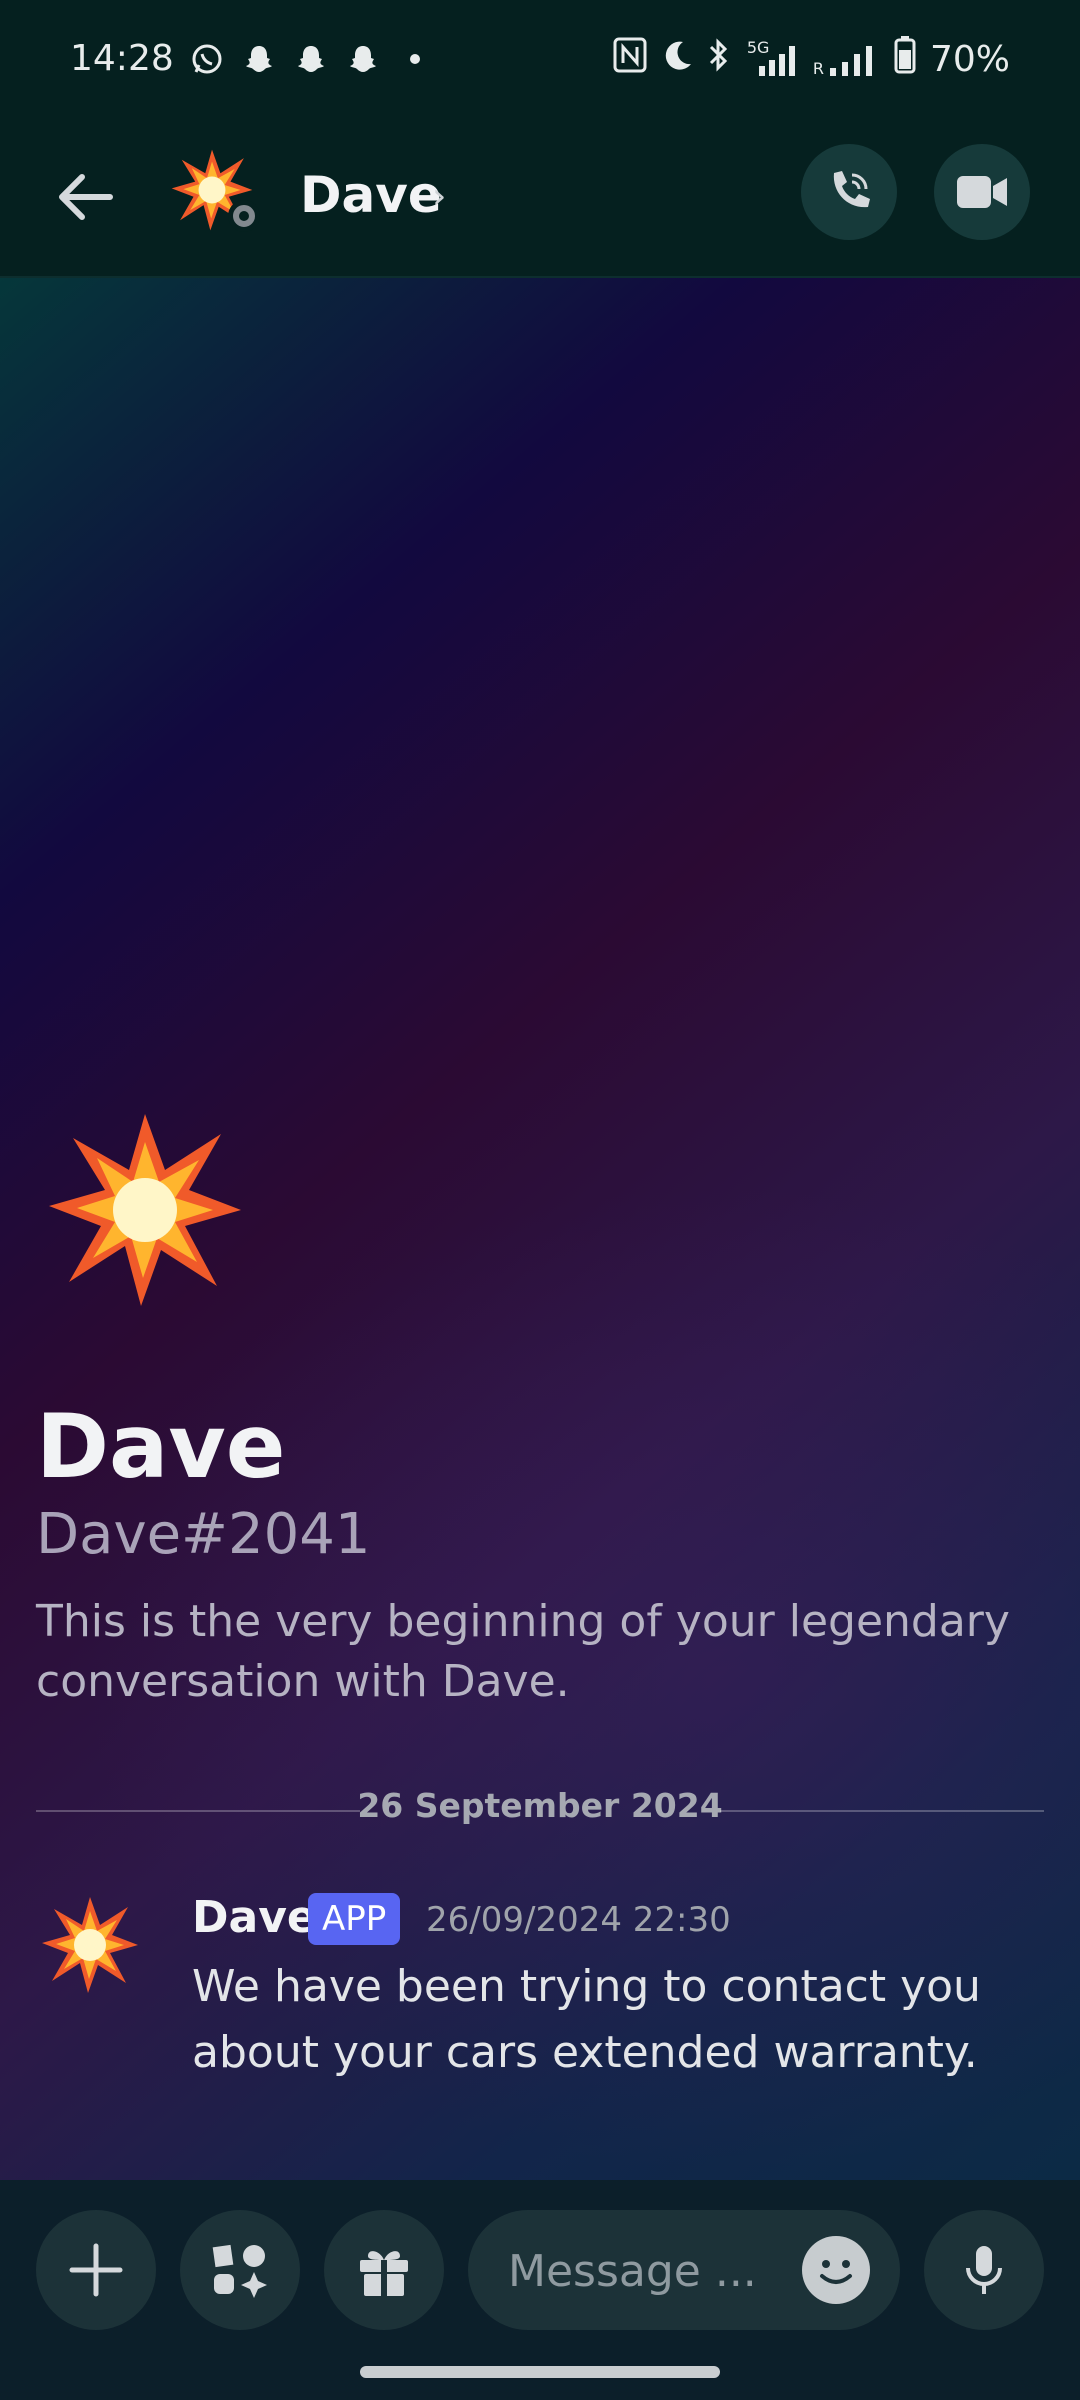  Describe the element at coordinates (846, 60) in the screenshot. I see `signal-r-icon: R` at that location.